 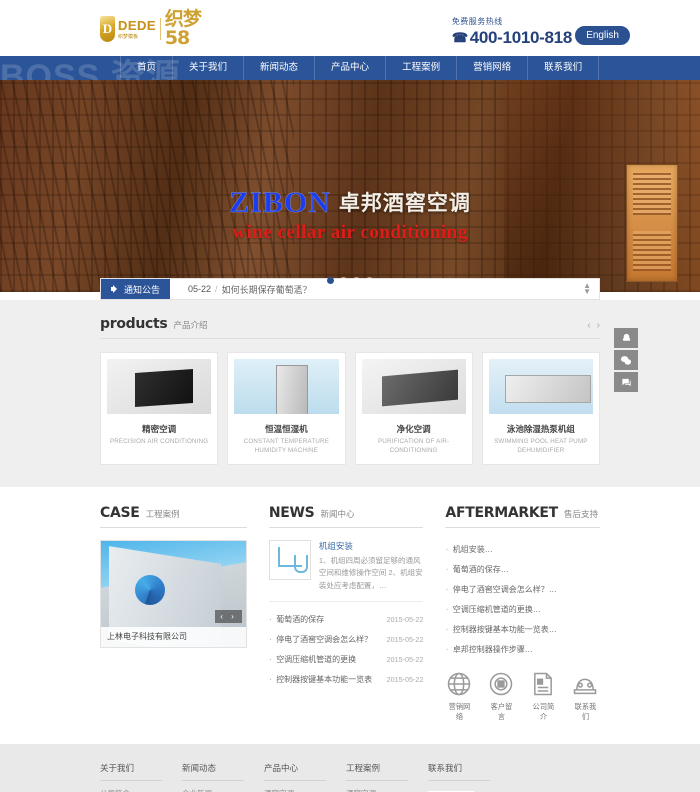 I want to click on quicklink-feedback: 客户留言, so click(x=501, y=696).